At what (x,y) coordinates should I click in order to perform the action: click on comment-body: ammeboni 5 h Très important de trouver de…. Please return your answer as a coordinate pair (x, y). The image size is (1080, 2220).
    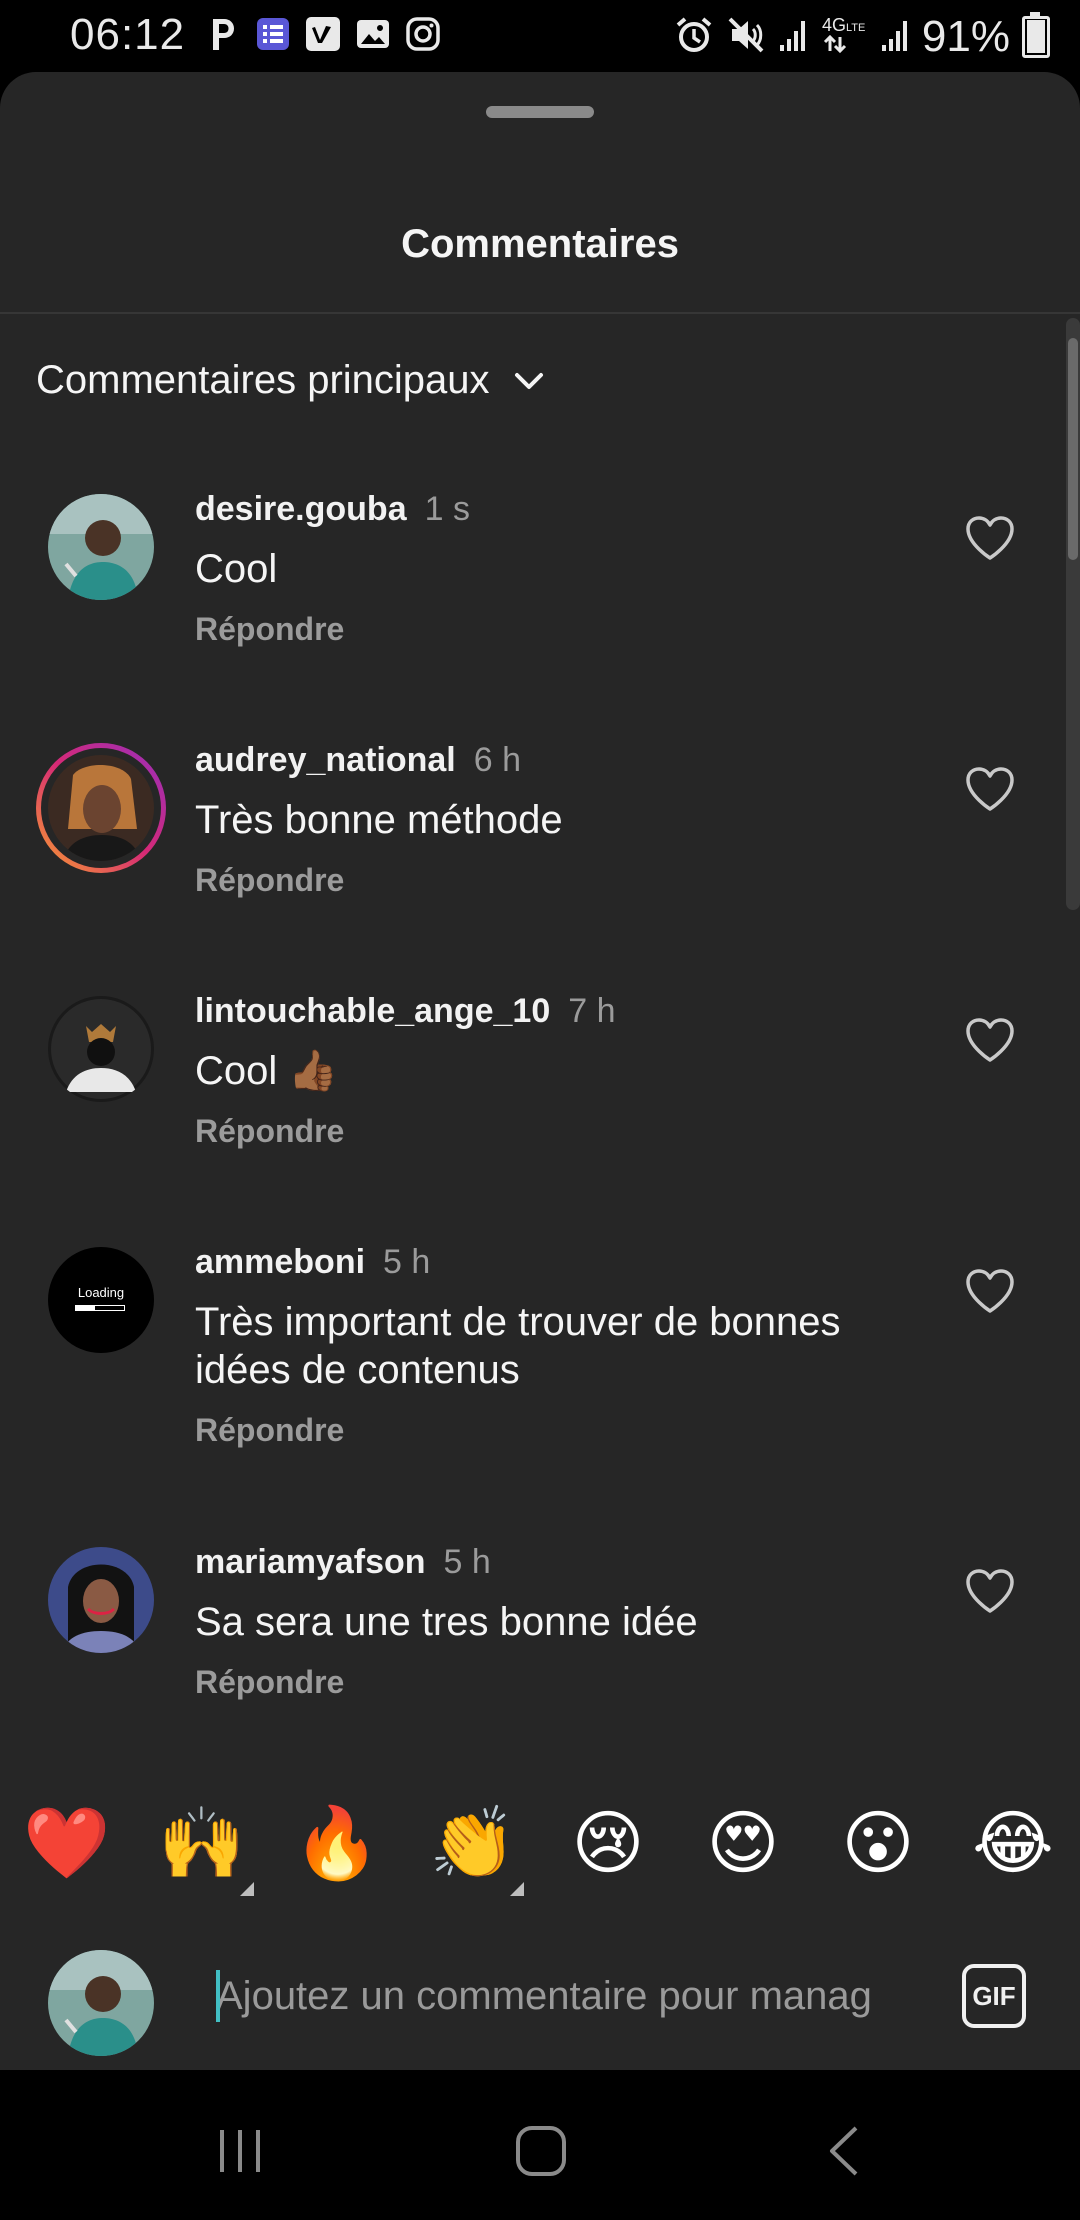
    Looking at the image, I should click on (550, 1346).